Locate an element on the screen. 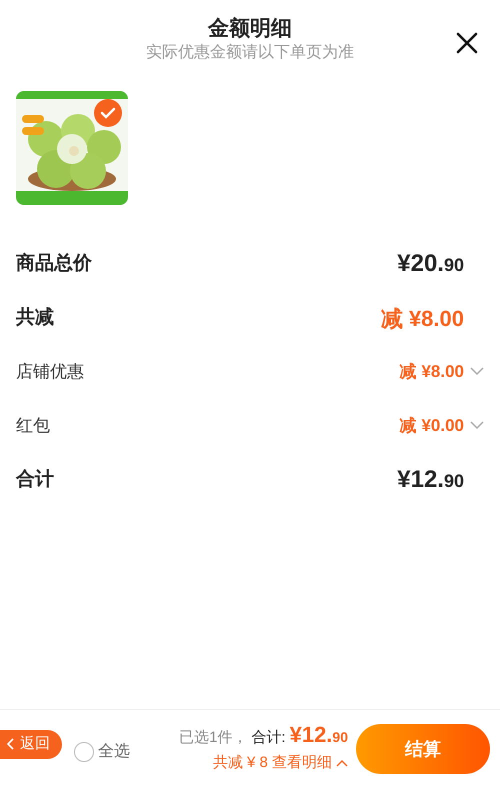 Image resolution: width=500 pixels, height=785 pixels. close-icon is located at coordinates (467, 43).